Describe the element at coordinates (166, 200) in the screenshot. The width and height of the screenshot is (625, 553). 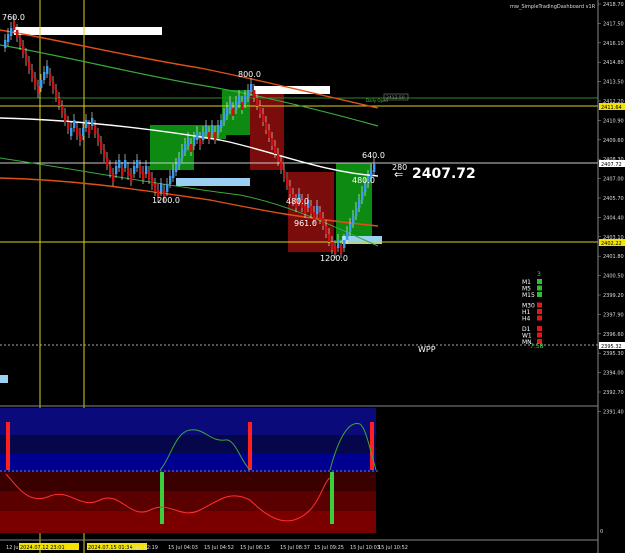
I see `label-1200: 1200.0` at that location.